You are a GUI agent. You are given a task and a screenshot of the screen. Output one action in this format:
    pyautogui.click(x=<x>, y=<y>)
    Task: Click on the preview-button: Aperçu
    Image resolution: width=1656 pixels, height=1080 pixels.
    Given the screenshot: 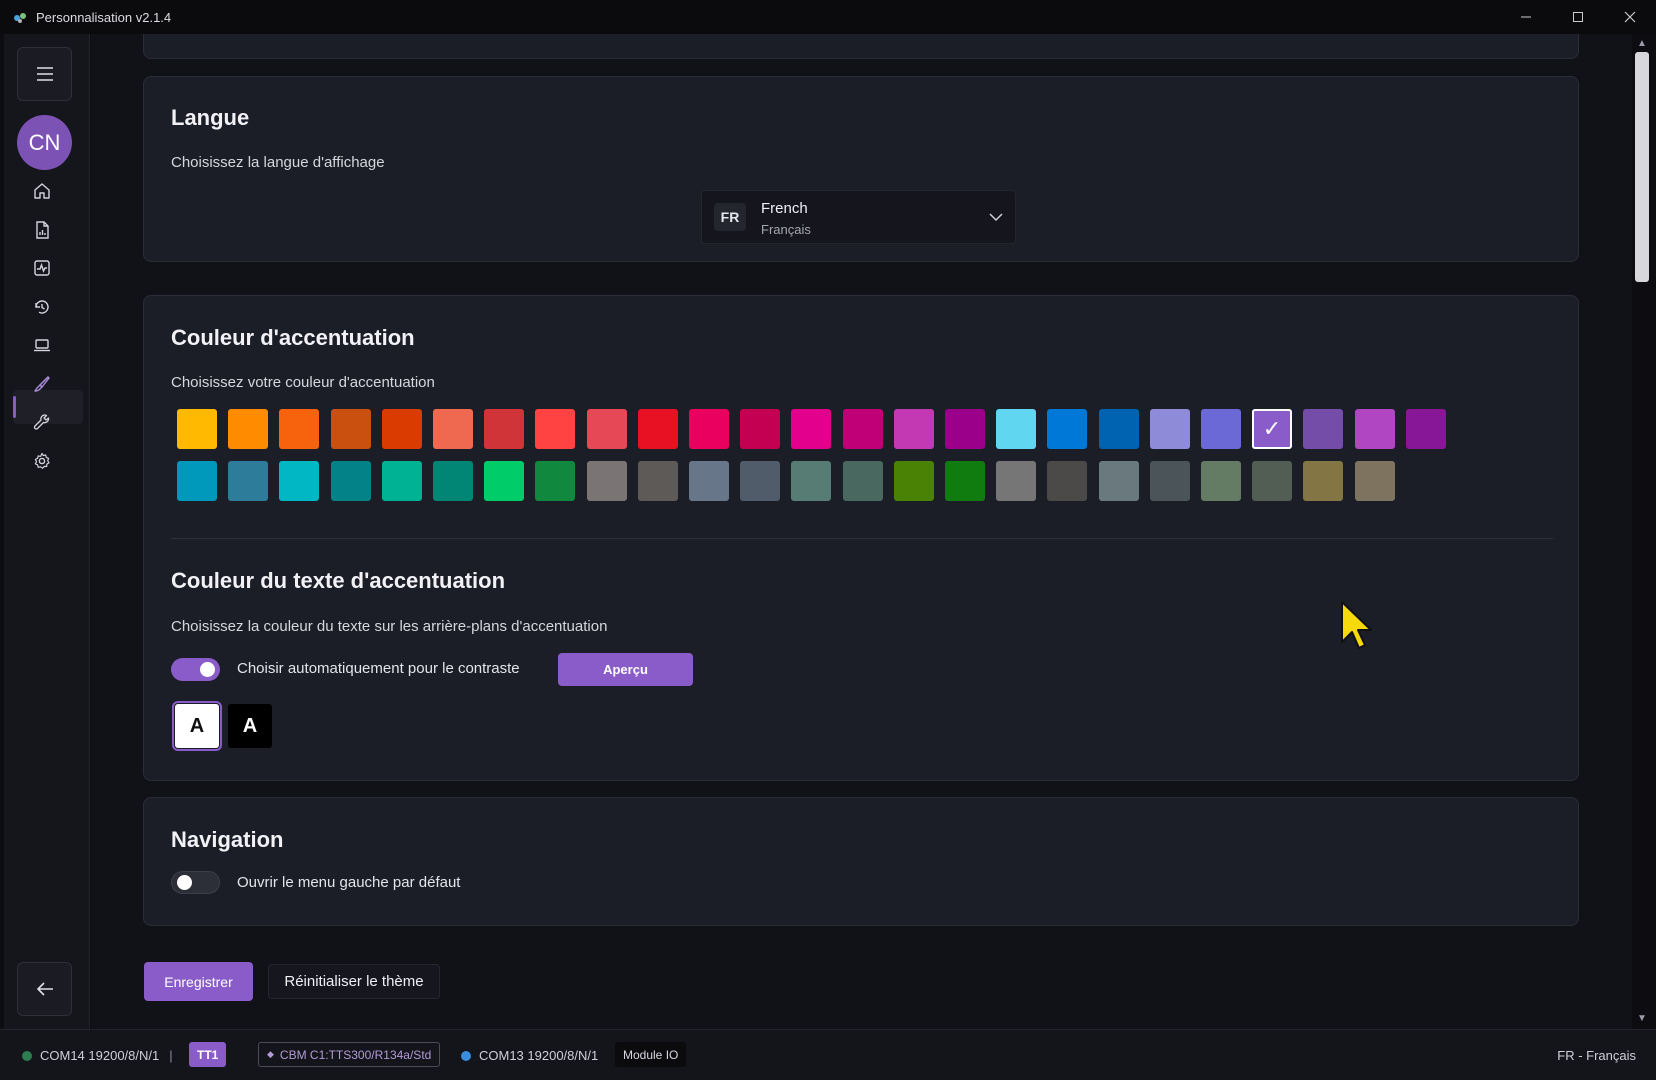 What is the action you would take?
    pyautogui.click(x=625, y=669)
    